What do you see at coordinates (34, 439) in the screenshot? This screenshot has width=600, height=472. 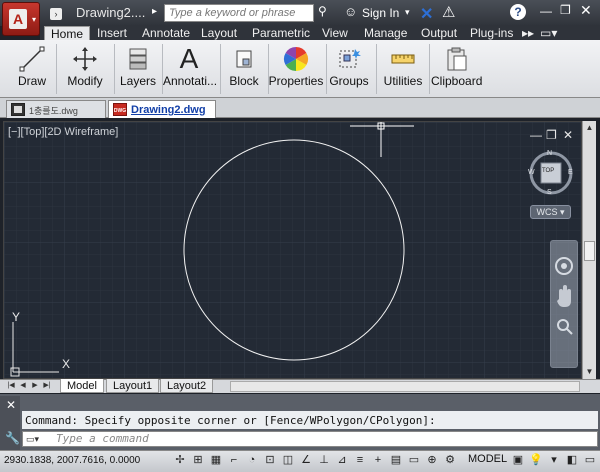 I see `command-prompt-icon: ▭▾` at bounding box center [34, 439].